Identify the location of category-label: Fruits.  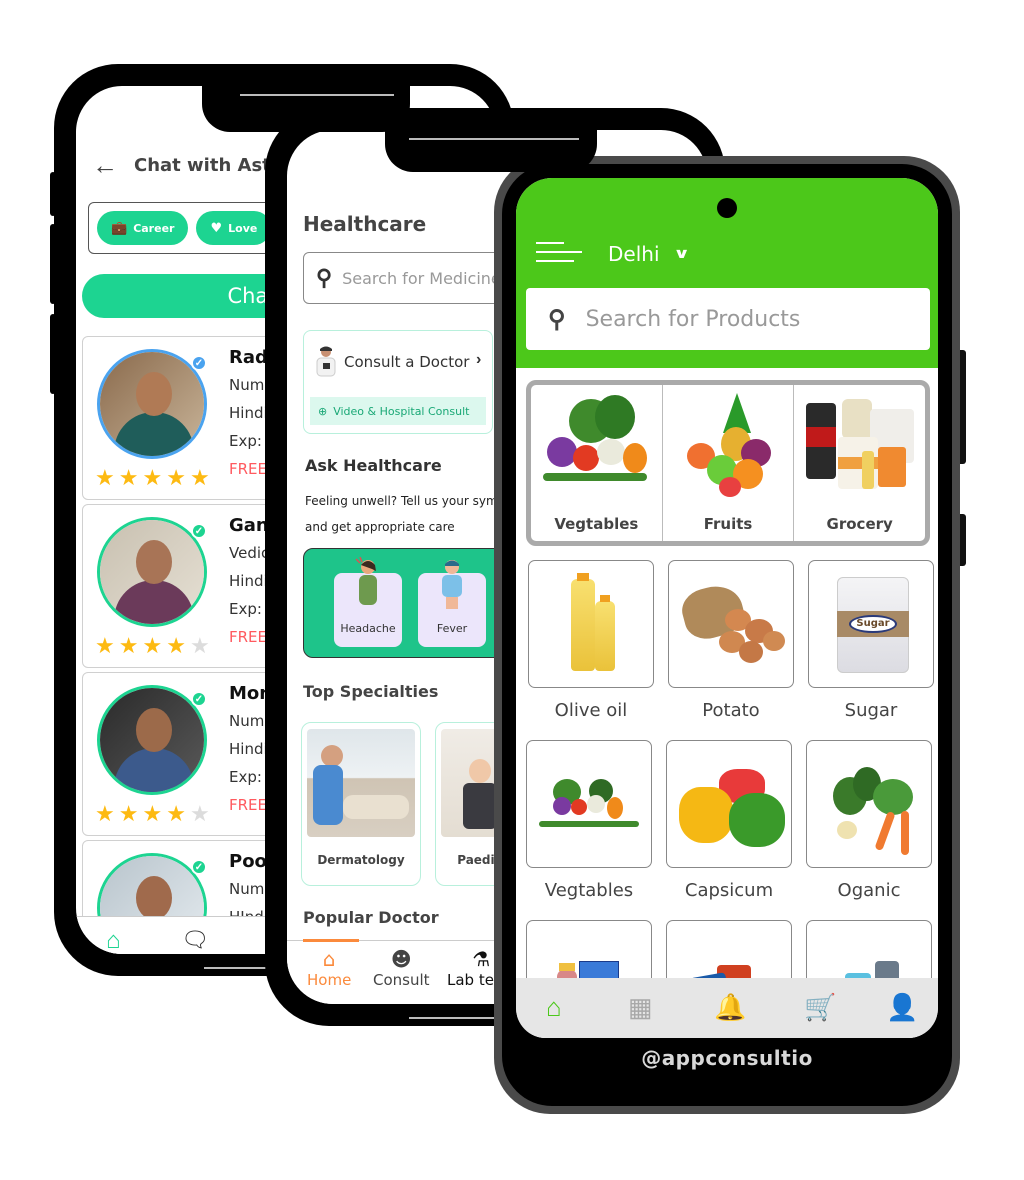
(728, 524).